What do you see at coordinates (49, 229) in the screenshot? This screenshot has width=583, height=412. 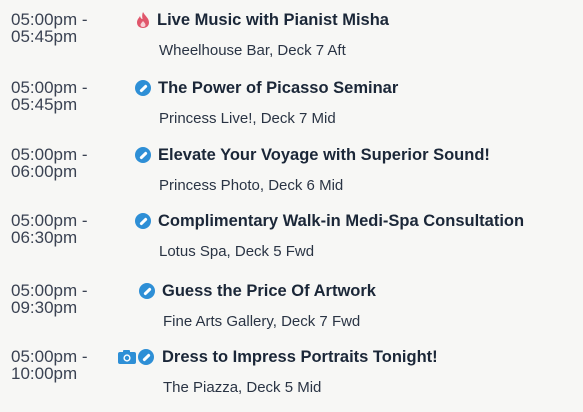 I see `event-time: 05:00pm - 06:30pm` at bounding box center [49, 229].